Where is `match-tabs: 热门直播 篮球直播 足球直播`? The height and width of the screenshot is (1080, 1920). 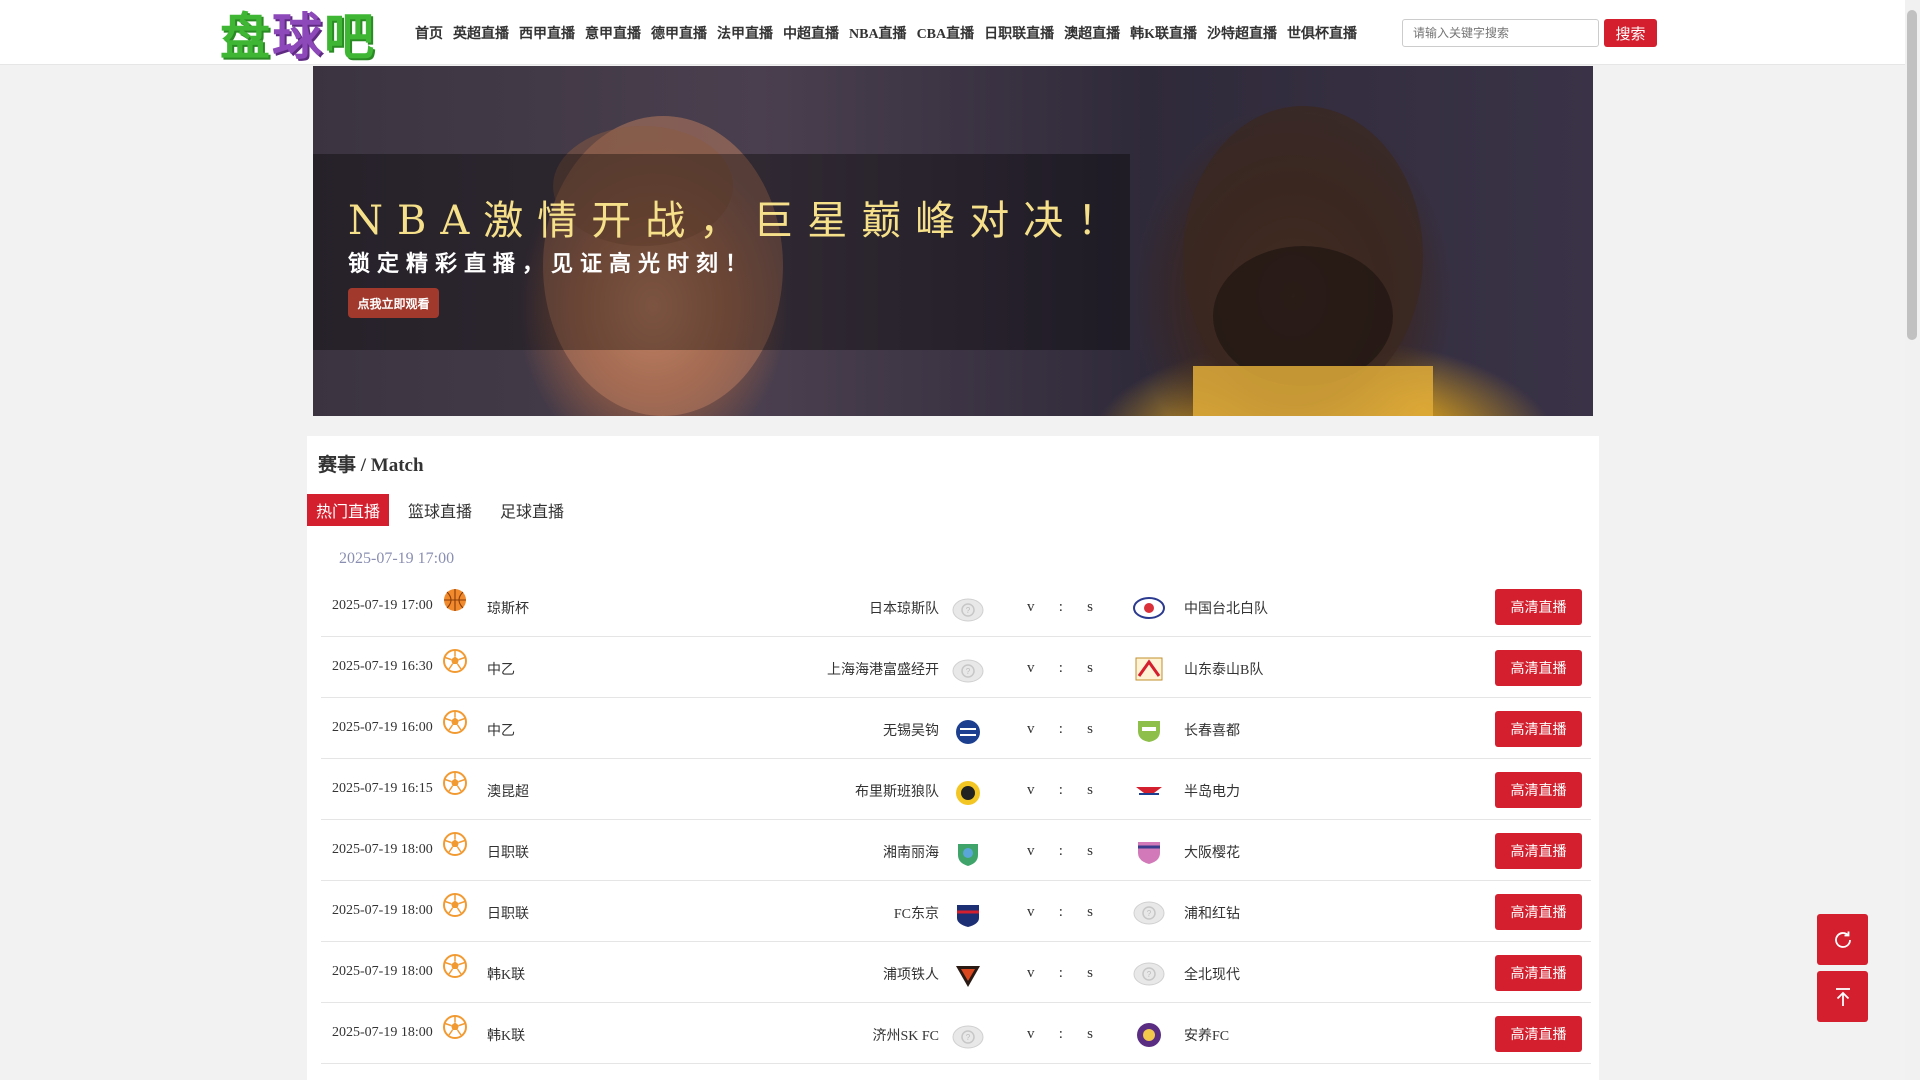 match-tabs: 热门直播 篮球直播 足球直播 is located at coordinates (440, 510).